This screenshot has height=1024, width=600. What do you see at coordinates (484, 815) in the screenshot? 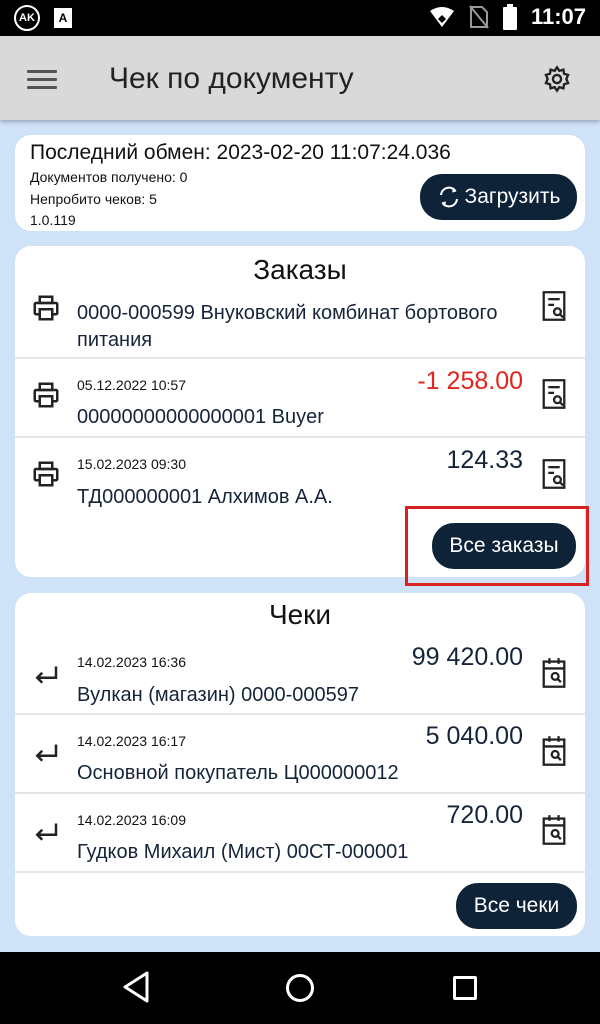
I see `check-amount: 720.00` at bounding box center [484, 815].